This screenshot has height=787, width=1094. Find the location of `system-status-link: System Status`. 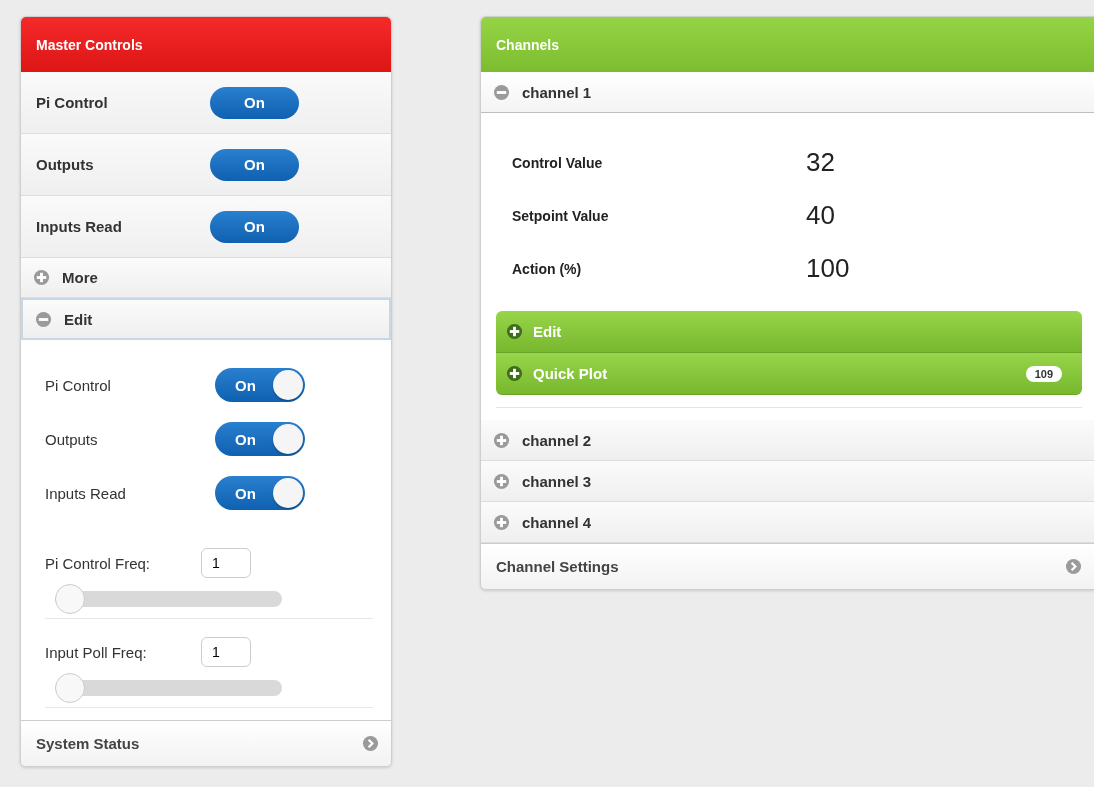

system-status-link: System Status is located at coordinates (206, 743).